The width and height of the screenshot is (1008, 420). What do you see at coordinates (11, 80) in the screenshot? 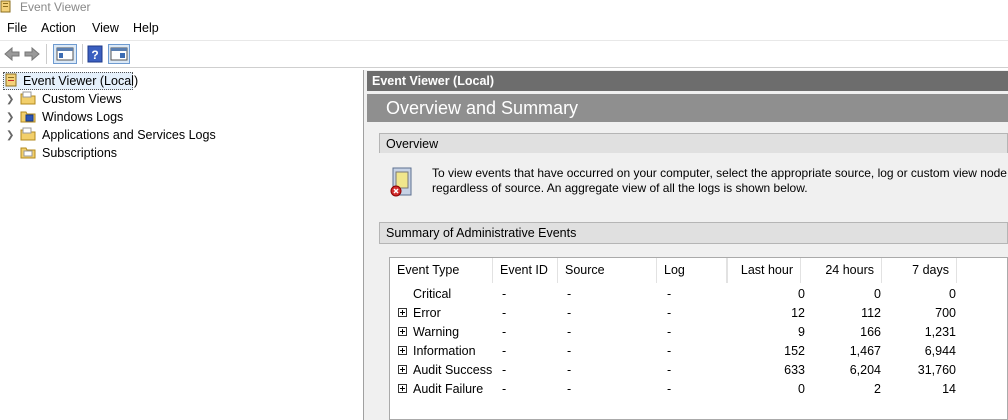
I see `event-viewer-icon` at bounding box center [11, 80].